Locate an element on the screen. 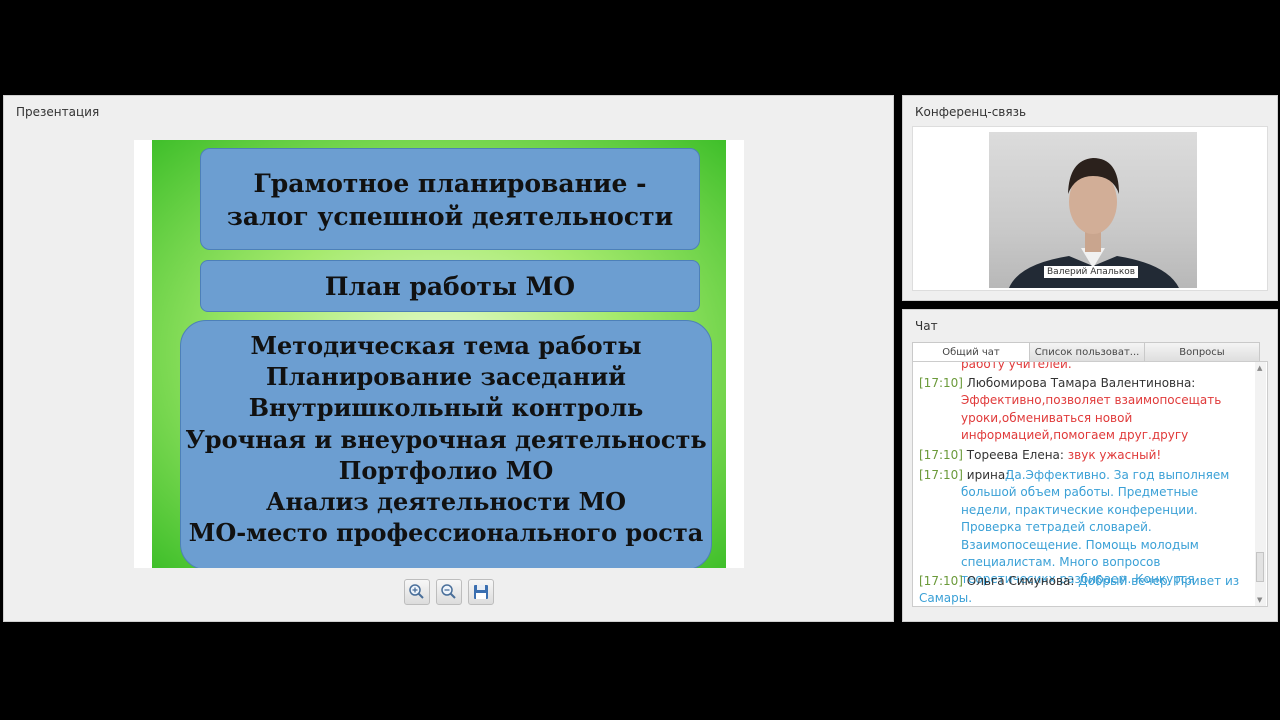  webcam-feed: Валерий Апальков is located at coordinates (1093, 210).